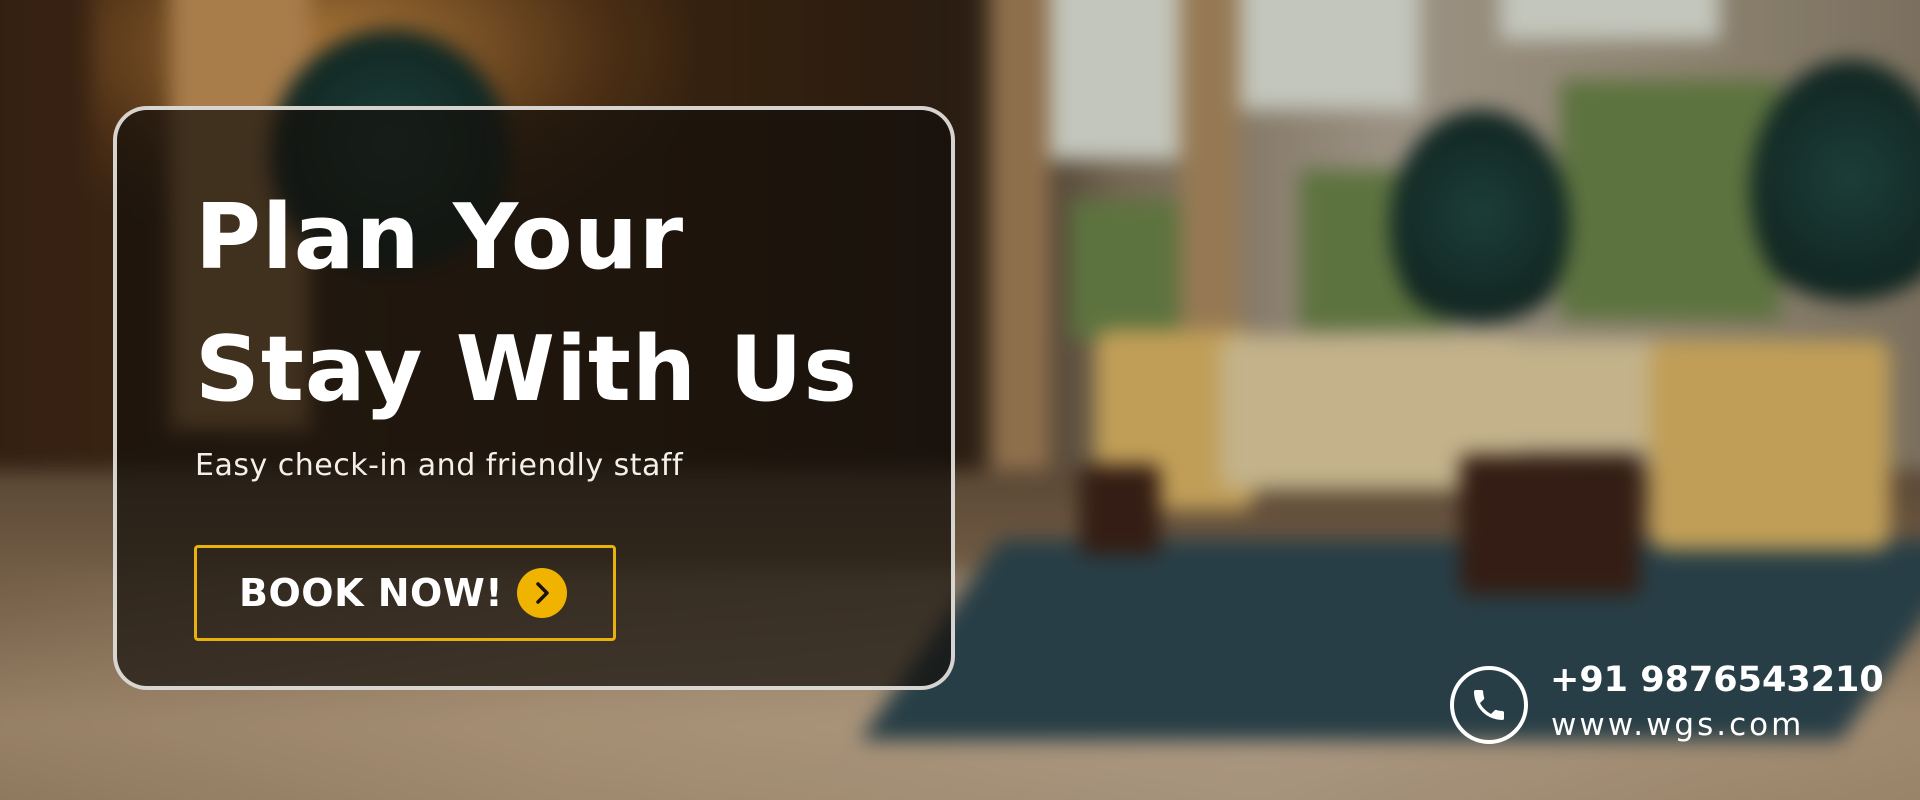 The image size is (1920, 800). What do you see at coordinates (1489, 705) in the screenshot?
I see `phone-icon` at bounding box center [1489, 705].